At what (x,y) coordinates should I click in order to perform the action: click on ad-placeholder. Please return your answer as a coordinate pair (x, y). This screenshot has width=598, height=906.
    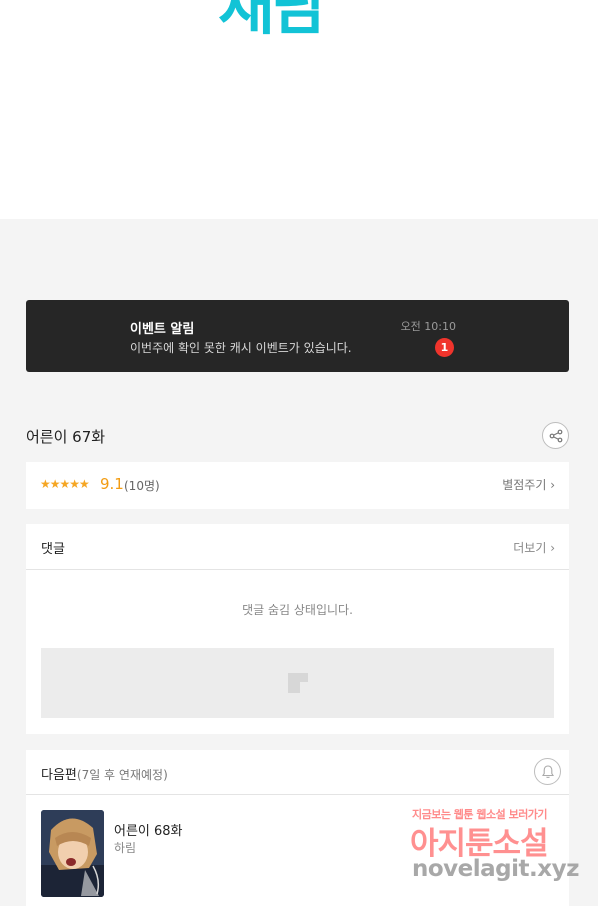
    Looking at the image, I should click on (297, 683).